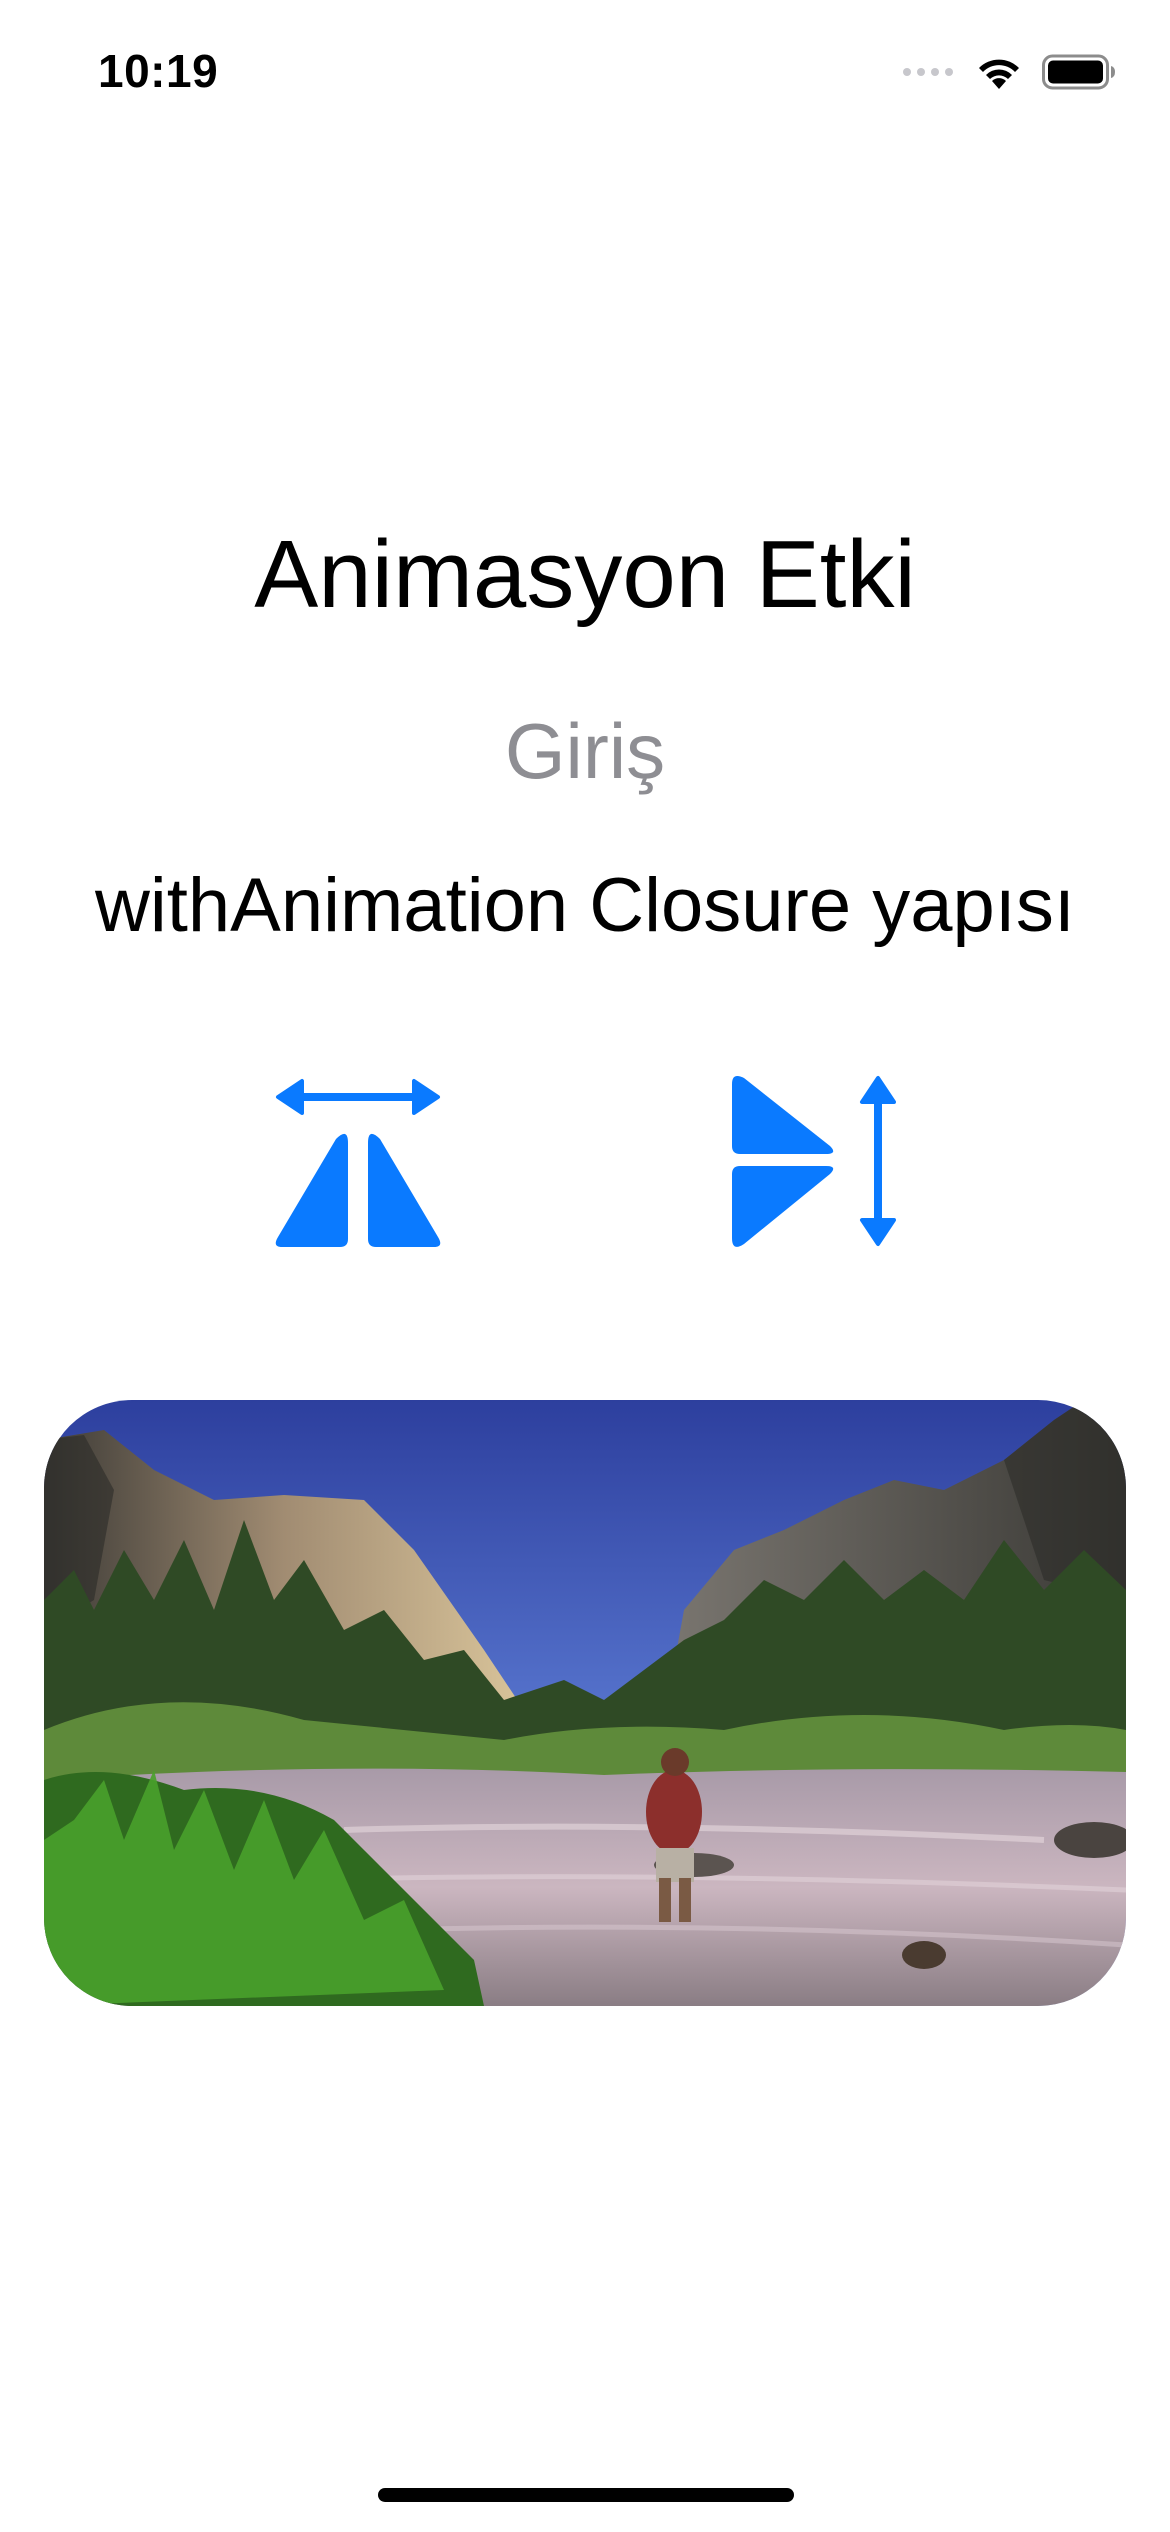 The width and height of the screenshot is (1170, 2532). I want to click on status-icons, so click(1009, 74).